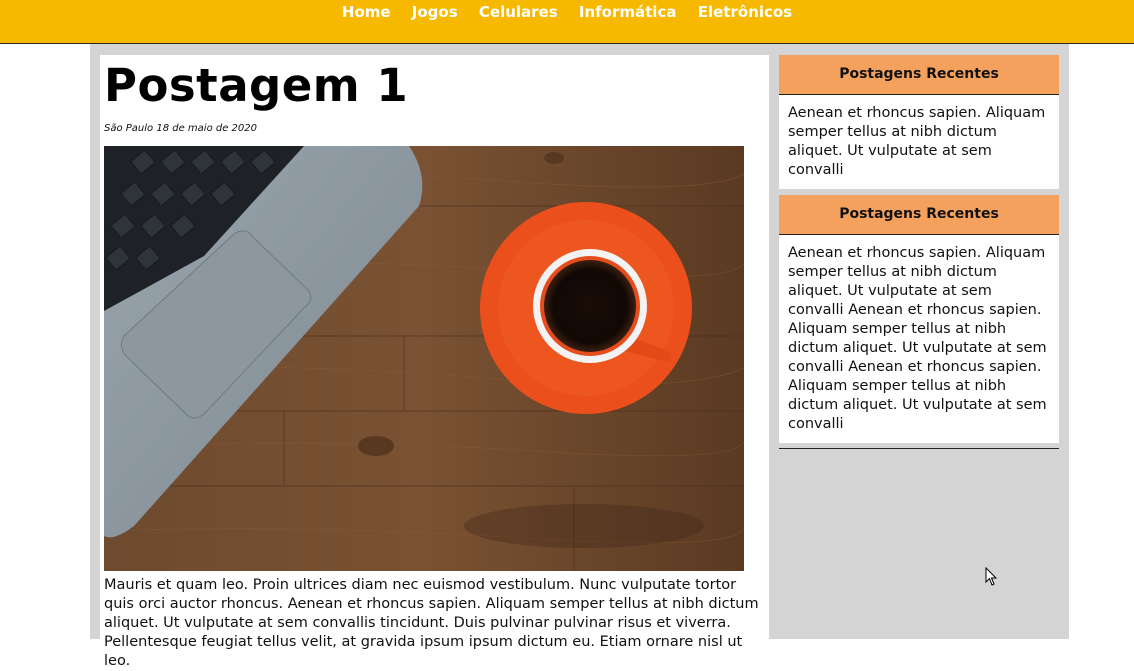 The image size is (1134, 671). What do you see at coordinates (256, 85) in the screenshot?
I see `post-title: Postagem 1` at bounding box center [256, 85].